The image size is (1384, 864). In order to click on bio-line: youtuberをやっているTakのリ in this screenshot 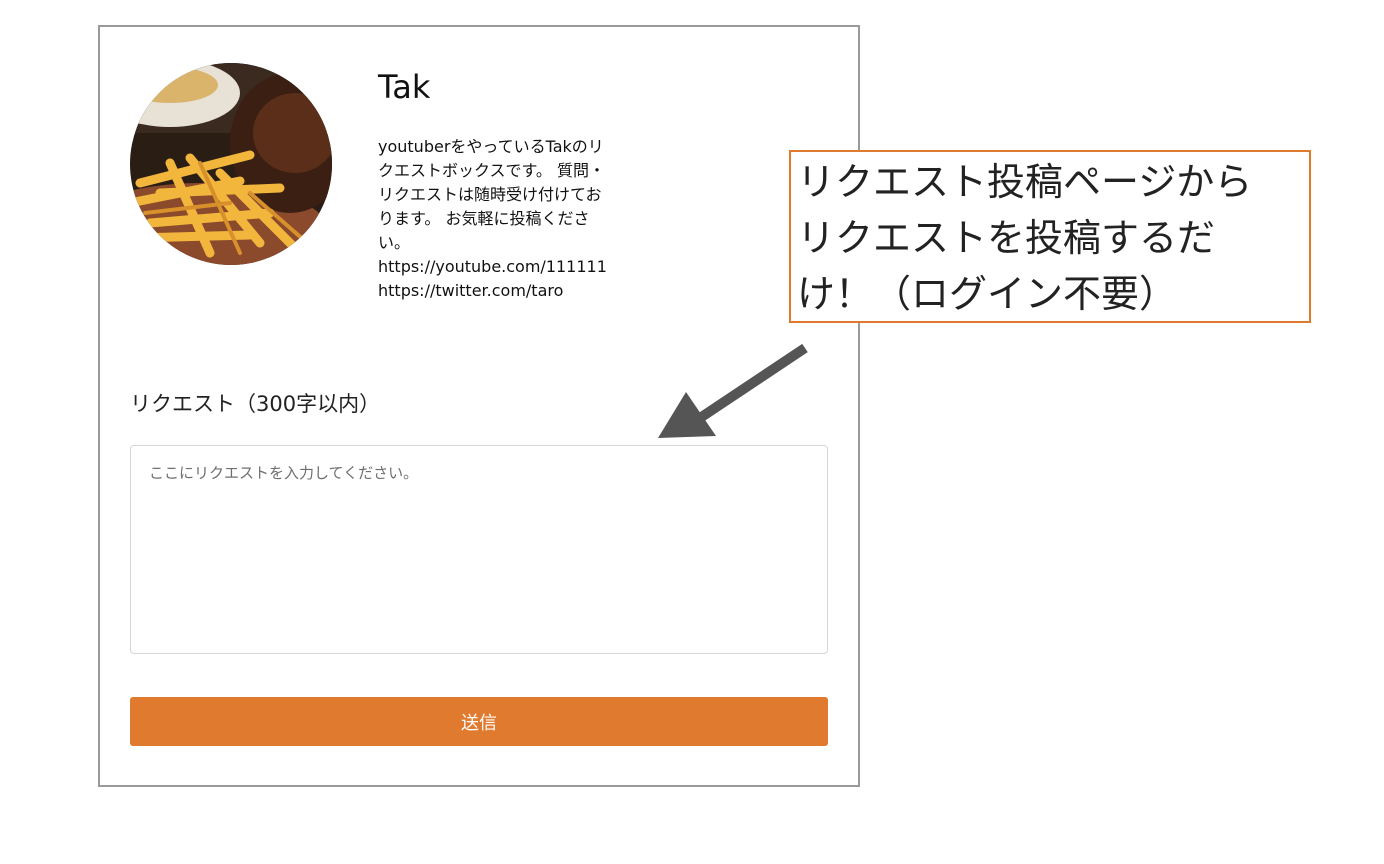, I will do `click(491, 146)`.